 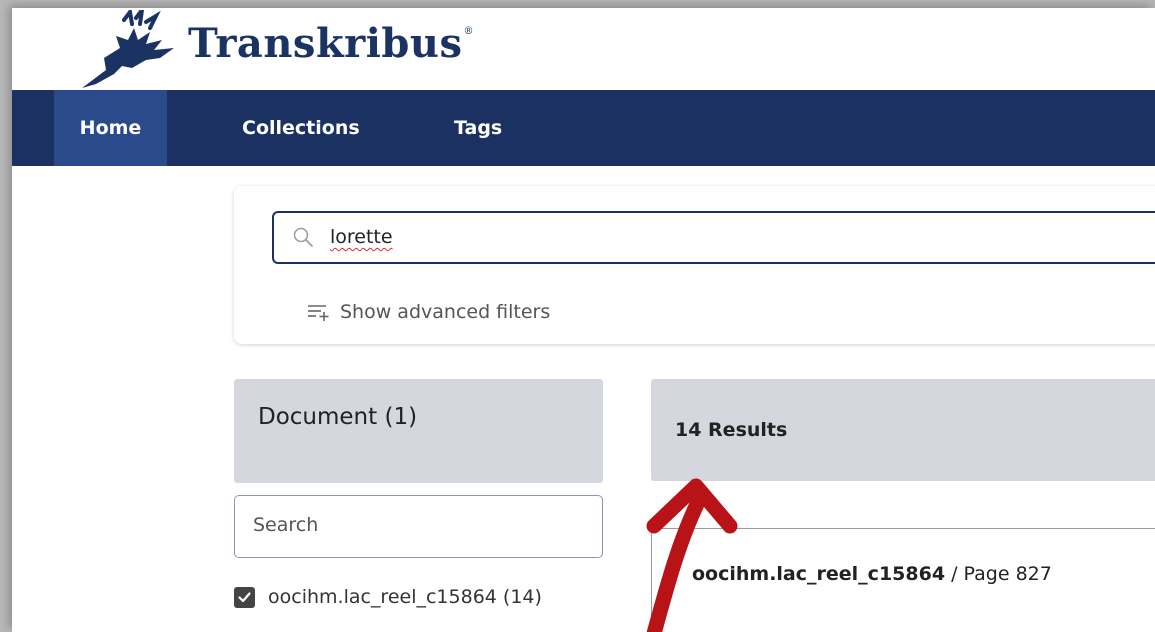 I want to click on facet-search-placeholder: Search, so click(x=286, y=525).